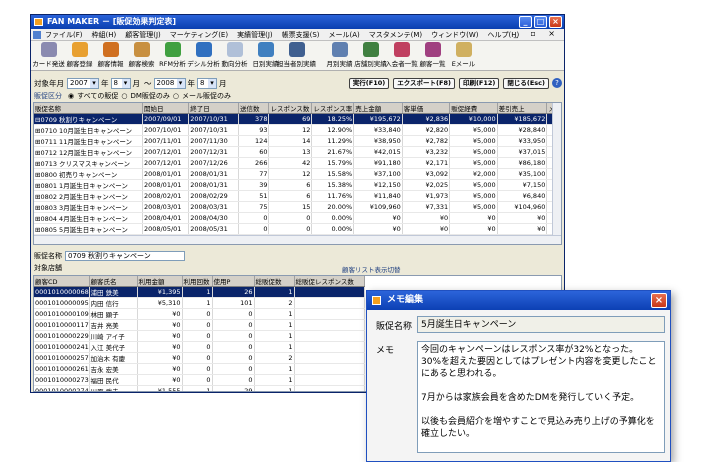 The image size is (710, 462). I want to click on column-header: 販促経費, so click(473, 108).